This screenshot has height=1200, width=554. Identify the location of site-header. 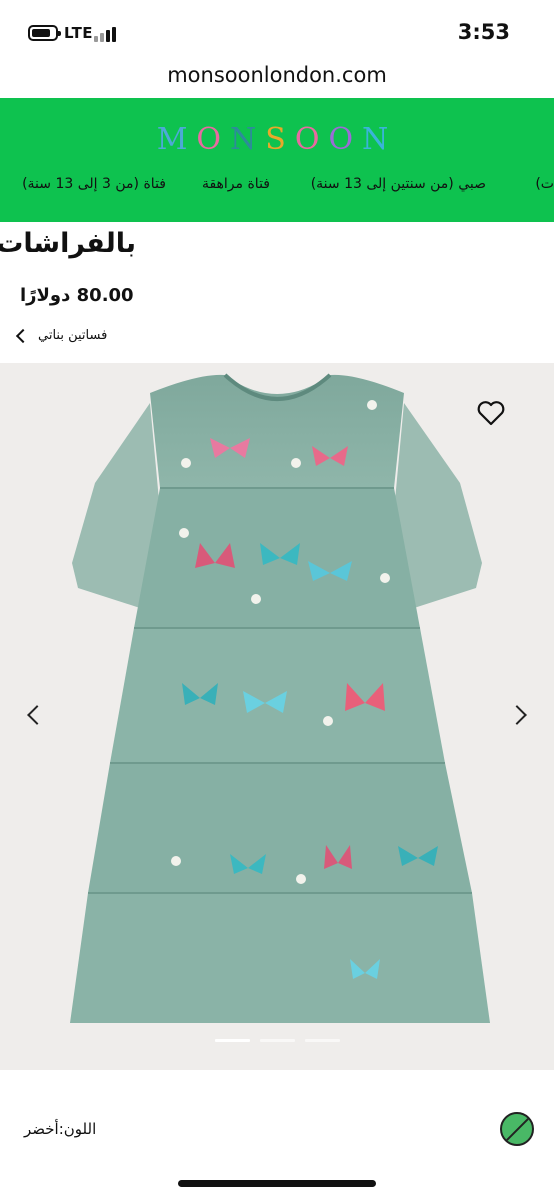
(277, 160).